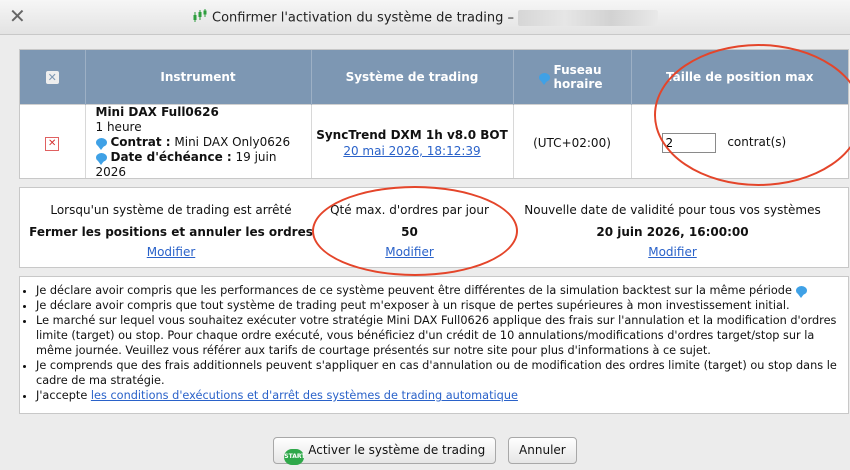 The height and width of the screenshot is (470, 850). What do you see at coordinates (757, 142) in the screenshot?
I see `max-position-unit: contrat(s)` at bounding box center [757, 142].